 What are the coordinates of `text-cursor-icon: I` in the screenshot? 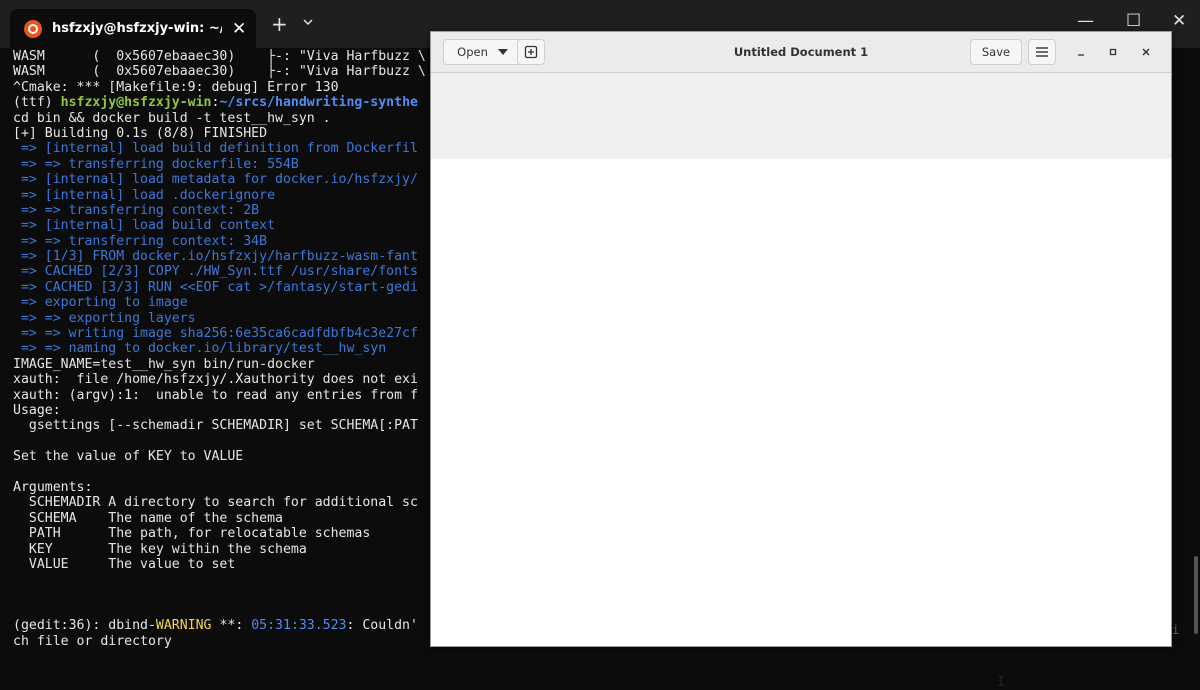 It's located at (1001, 682).